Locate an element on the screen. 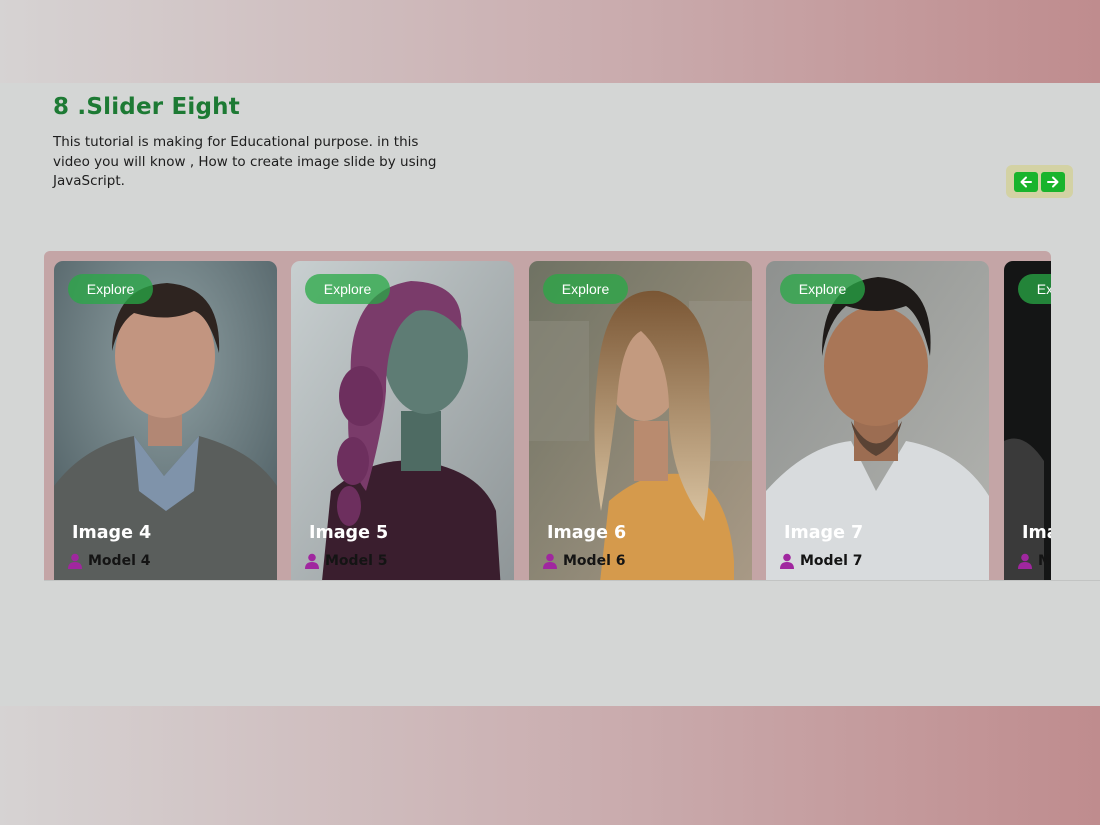  model-name: Model 4 is located at coordinates (119, 561).